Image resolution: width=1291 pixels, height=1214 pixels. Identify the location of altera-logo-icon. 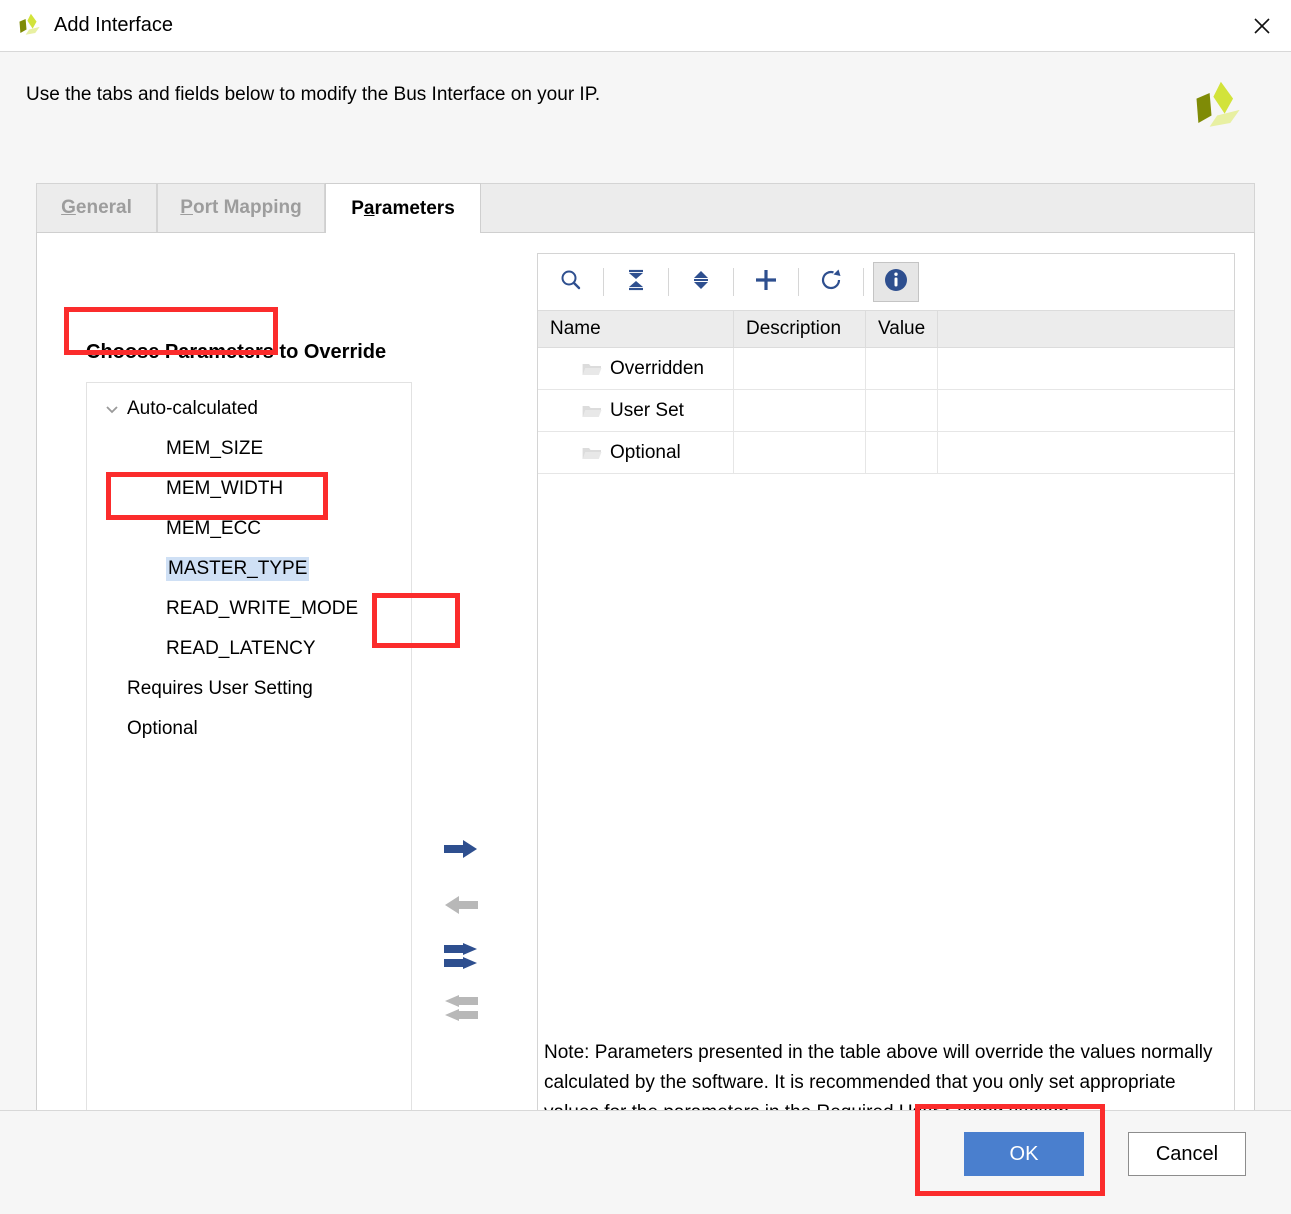
(30, 26).